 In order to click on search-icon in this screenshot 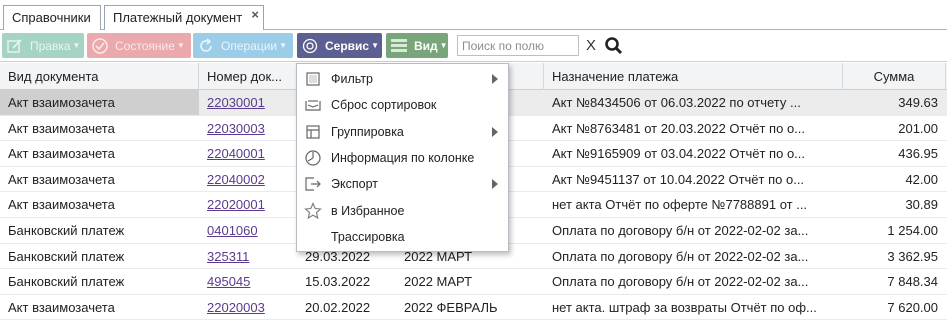, I will do `click(614, 46)`.